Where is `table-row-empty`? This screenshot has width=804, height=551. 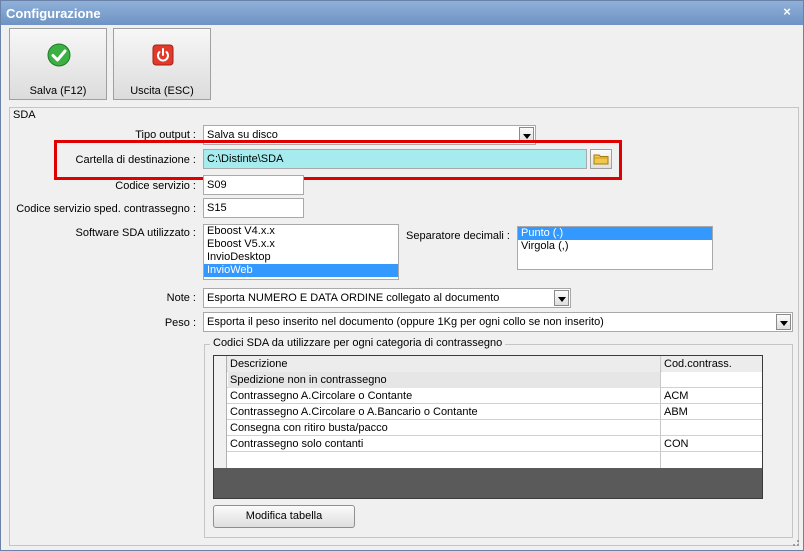 table-row-empty is located at coordinates (488, 460).